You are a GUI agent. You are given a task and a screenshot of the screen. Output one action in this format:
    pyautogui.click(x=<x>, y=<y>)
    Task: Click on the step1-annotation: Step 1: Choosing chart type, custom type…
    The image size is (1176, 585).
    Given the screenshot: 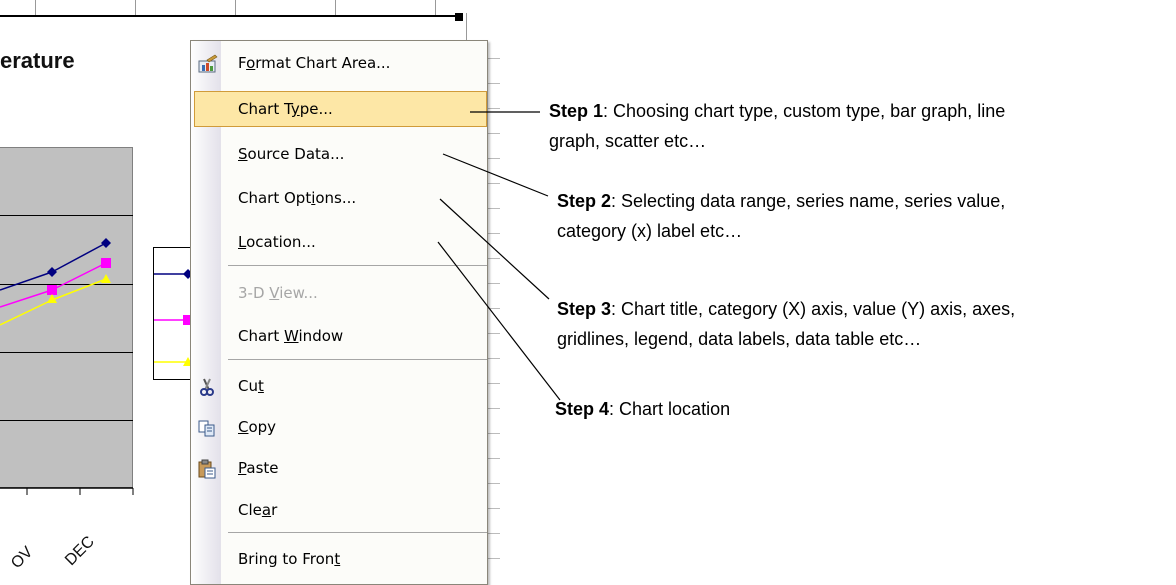 What is the action you would take?
    pyautogui.click(x=777, y=126)
    